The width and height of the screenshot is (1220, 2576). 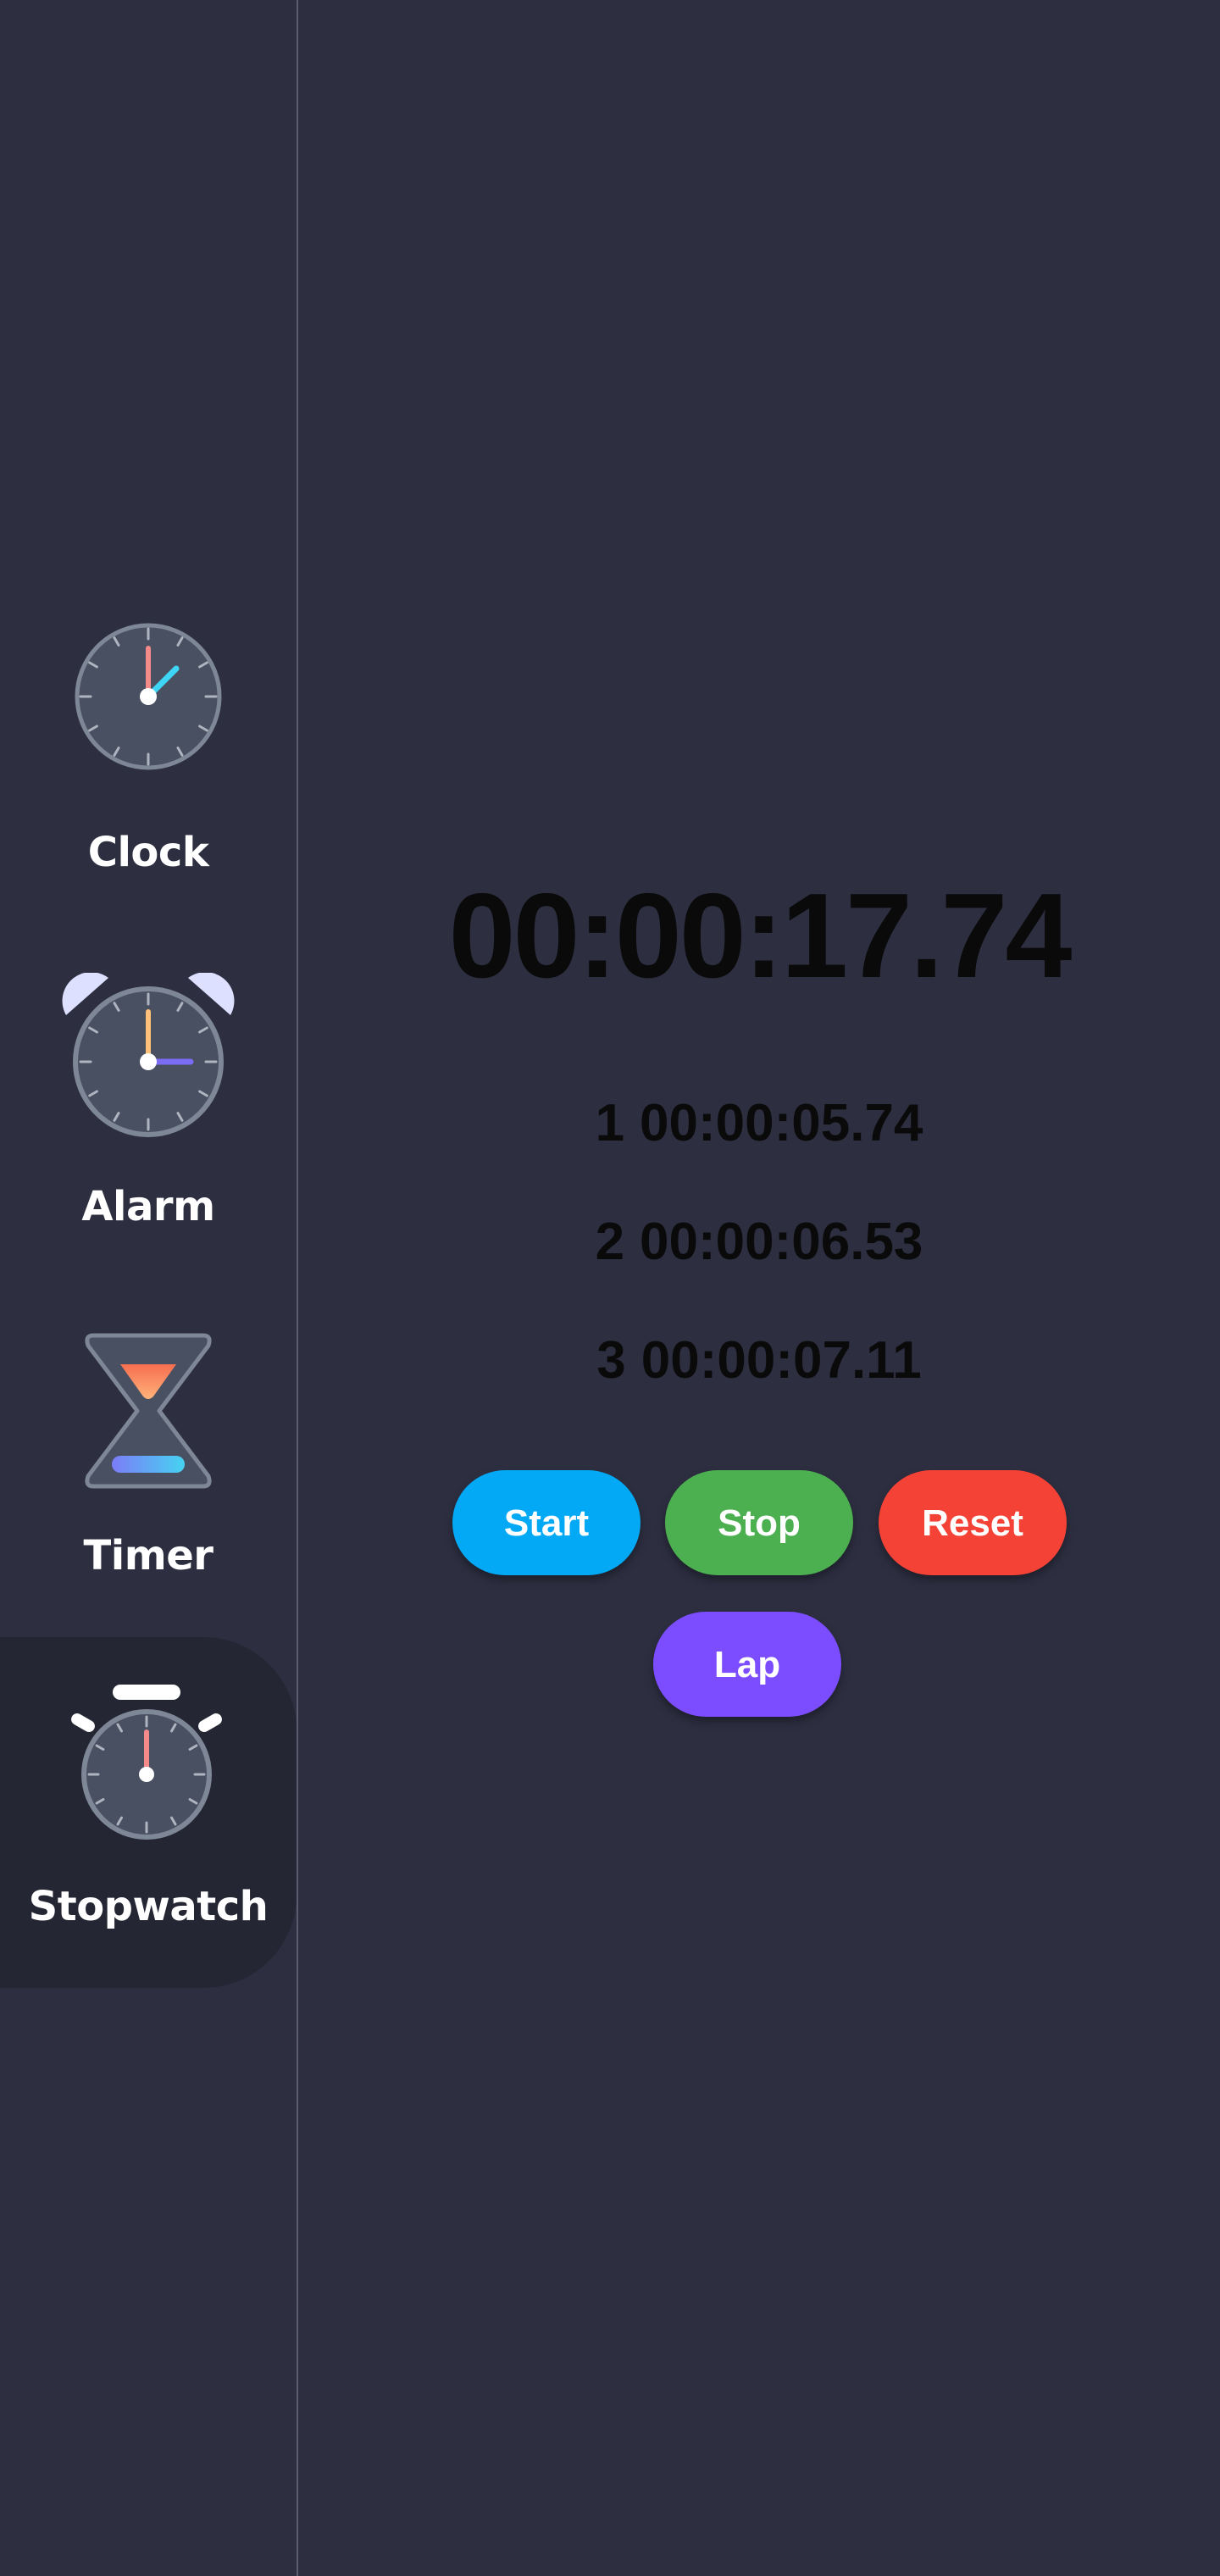 I want to click on nav-label-clock: Clock, so click(x=148, y=852).